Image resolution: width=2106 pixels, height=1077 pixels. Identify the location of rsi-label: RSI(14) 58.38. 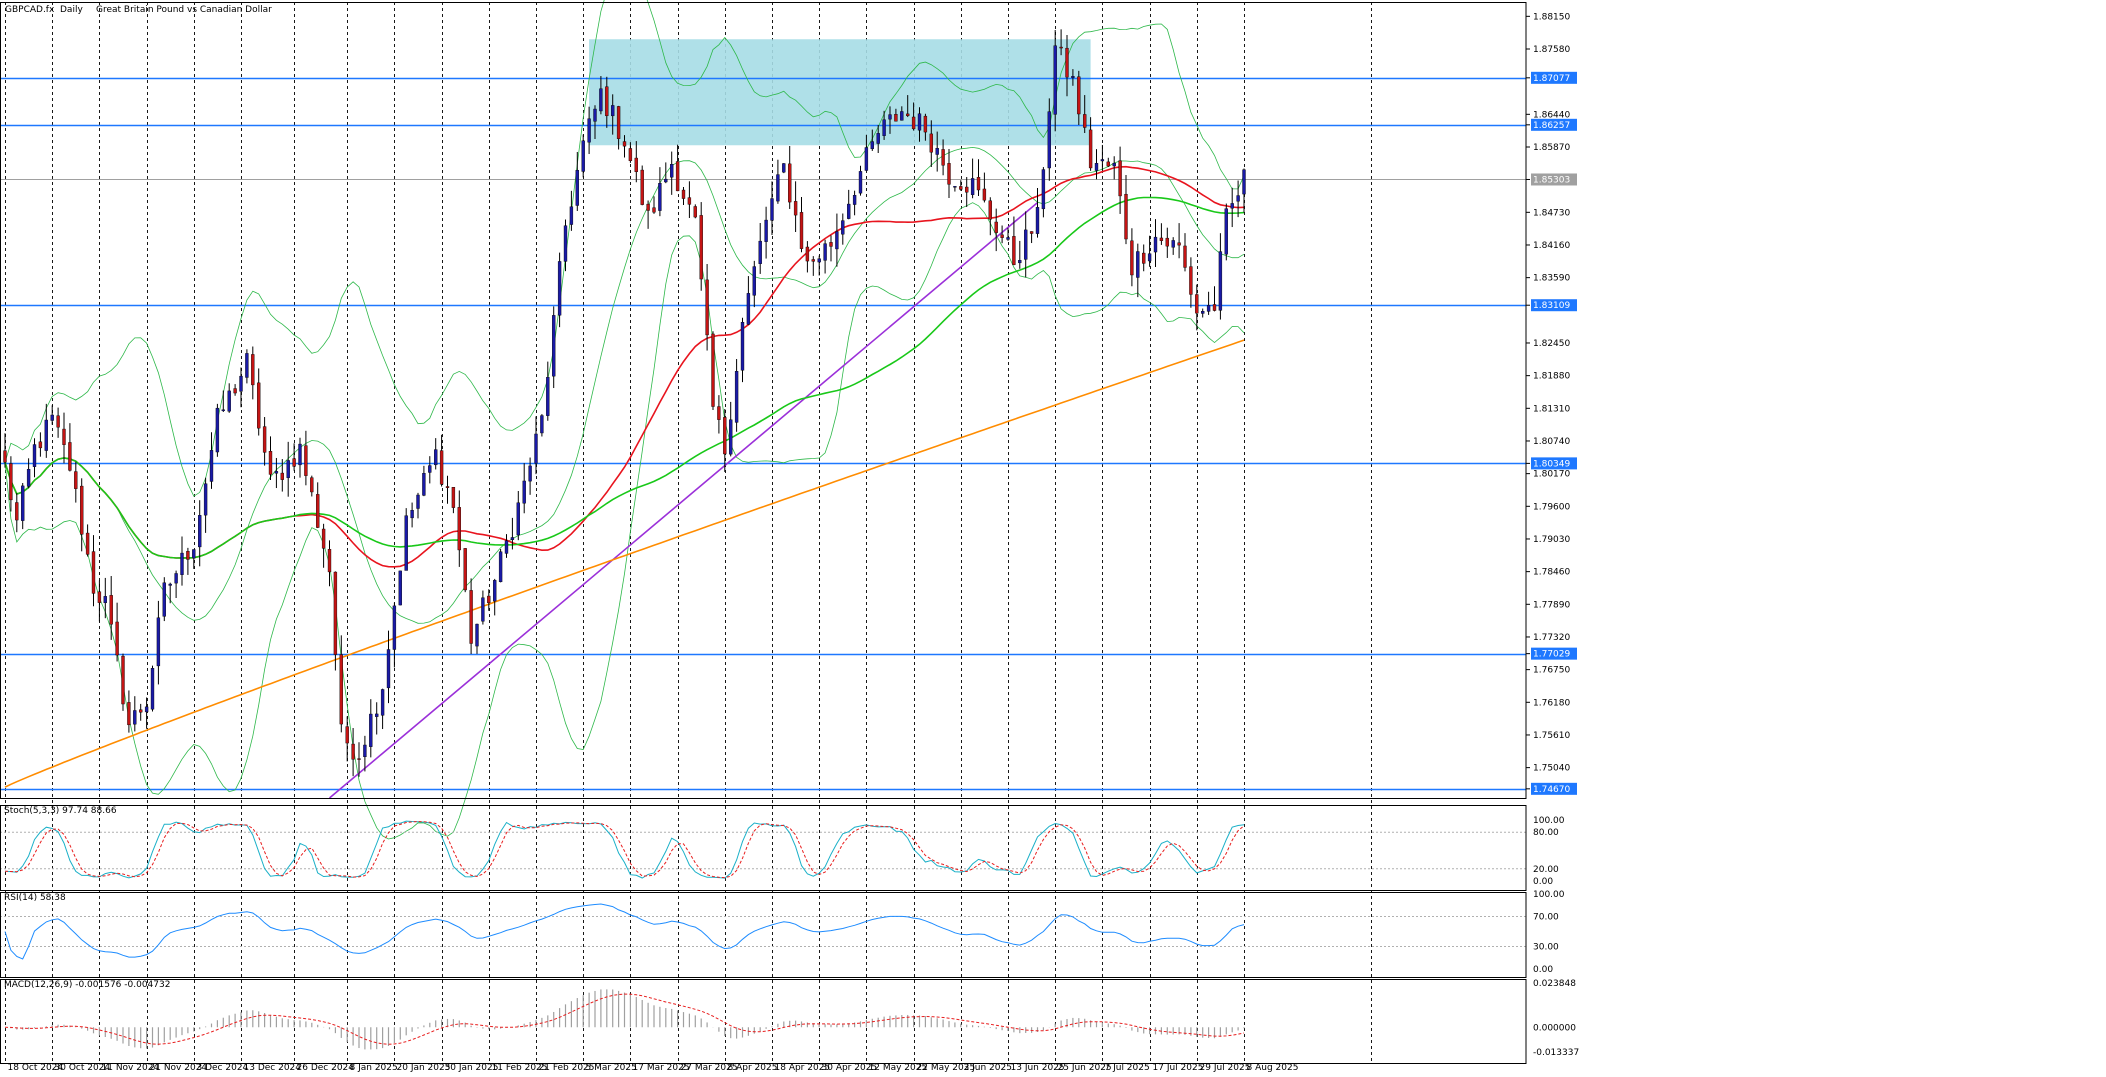
(35, 898).